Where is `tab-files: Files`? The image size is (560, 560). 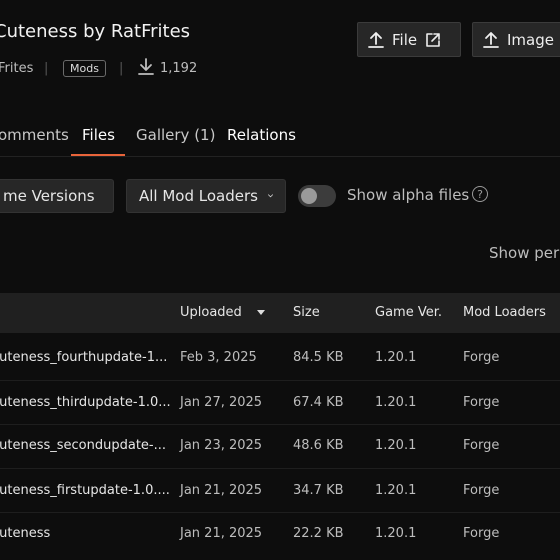
tab-files: Files is located at coordinates (98, 135).